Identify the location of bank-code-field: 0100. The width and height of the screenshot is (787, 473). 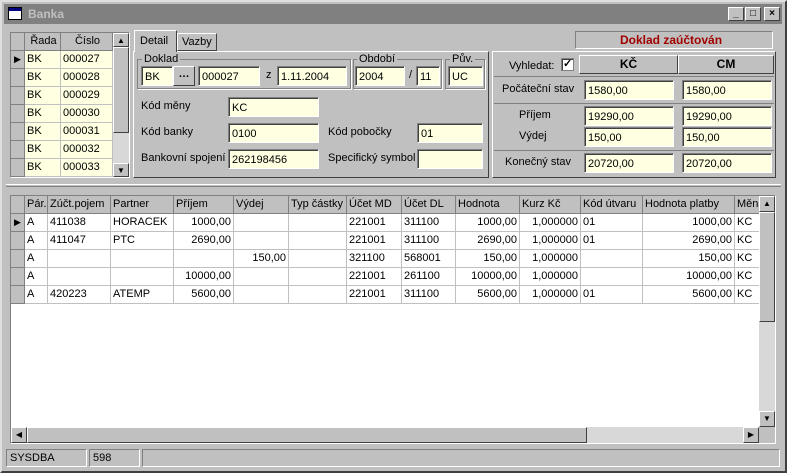
(273, 133).